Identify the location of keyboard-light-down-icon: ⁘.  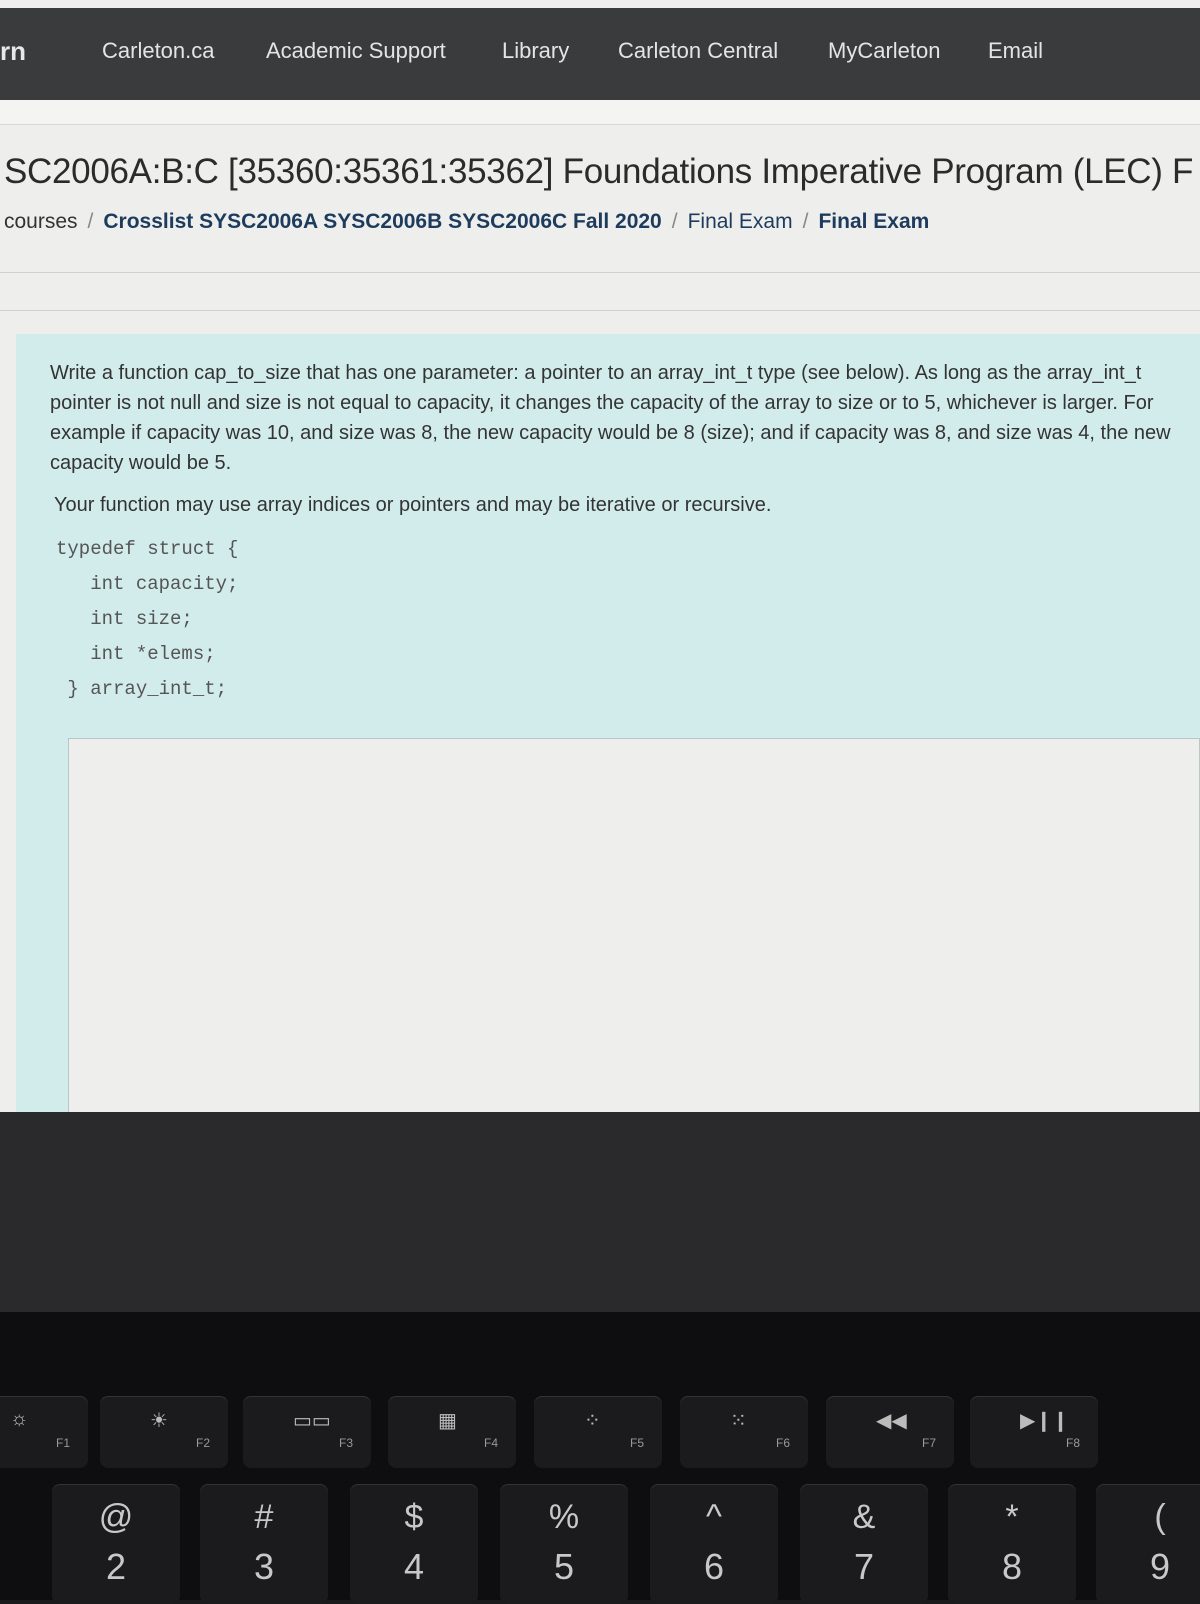
(592, 1421).